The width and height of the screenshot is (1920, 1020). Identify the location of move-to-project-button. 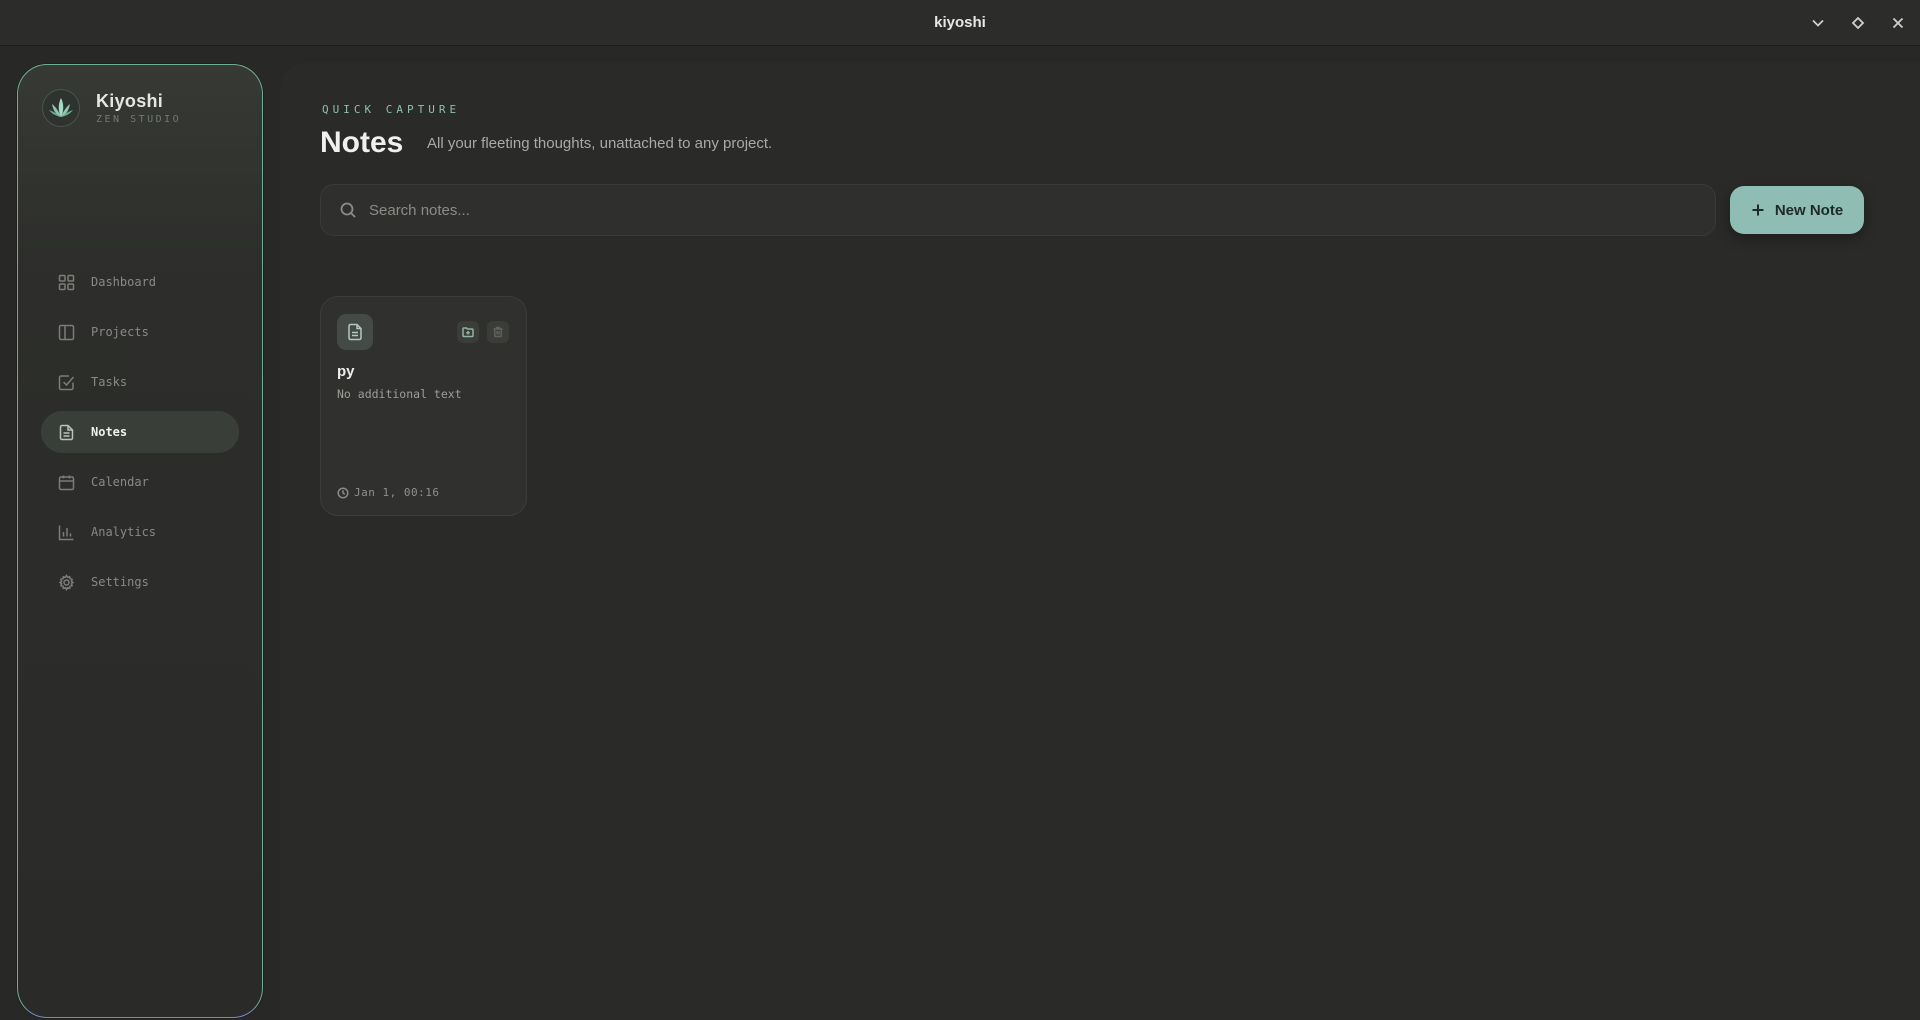
(468, 332).